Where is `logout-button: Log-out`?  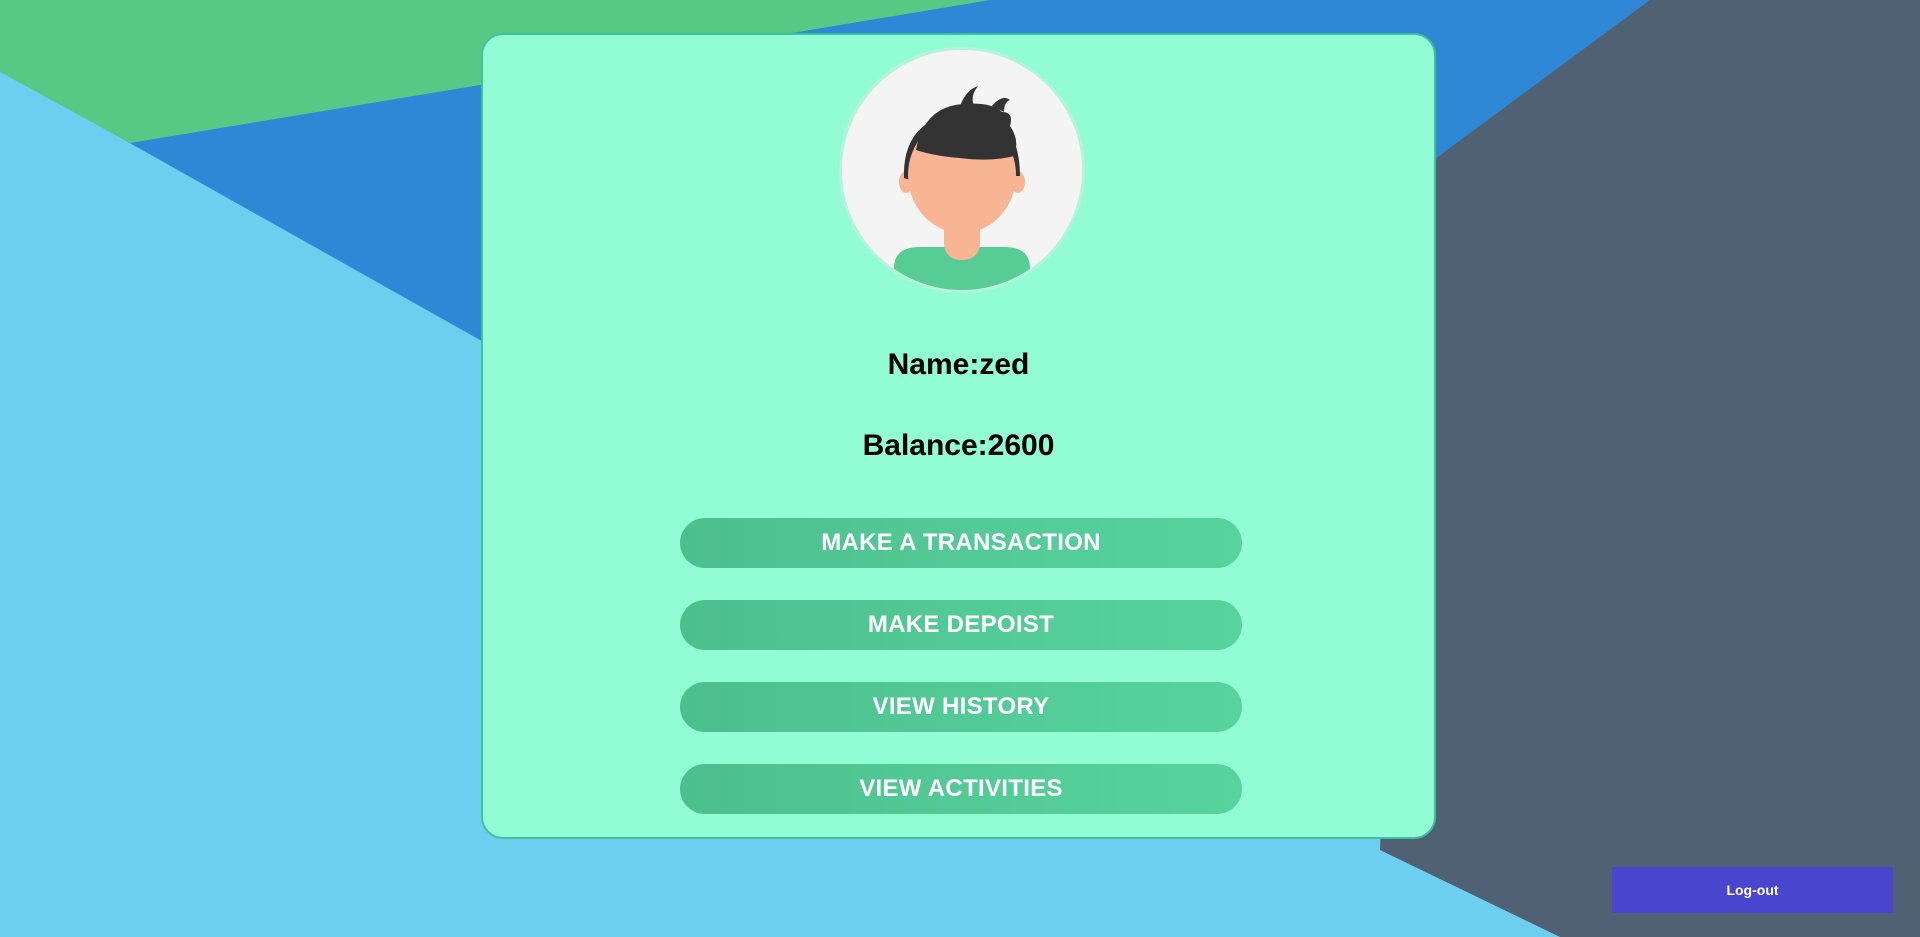 logout-button: Log-out is located at coordinates (1752, 890).